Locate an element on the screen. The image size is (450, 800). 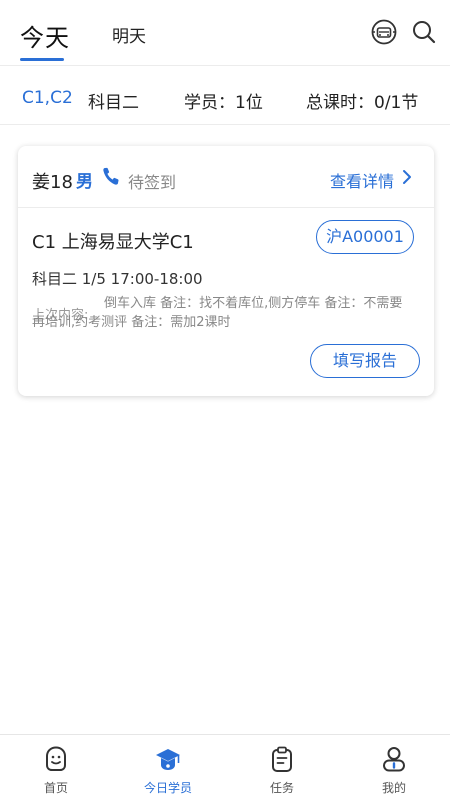
license-plate-badge: 沪A00001 is located at coordinates (365, 237).